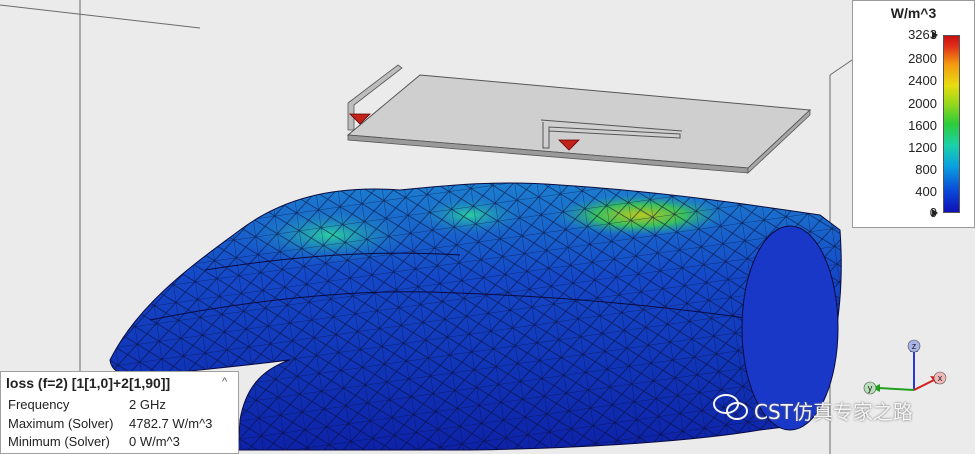  What do you see at coordinates (833, 412) in the screenshot?
I see `watermark-text: CST仿真专家之路` at bounding box center [833, 412].